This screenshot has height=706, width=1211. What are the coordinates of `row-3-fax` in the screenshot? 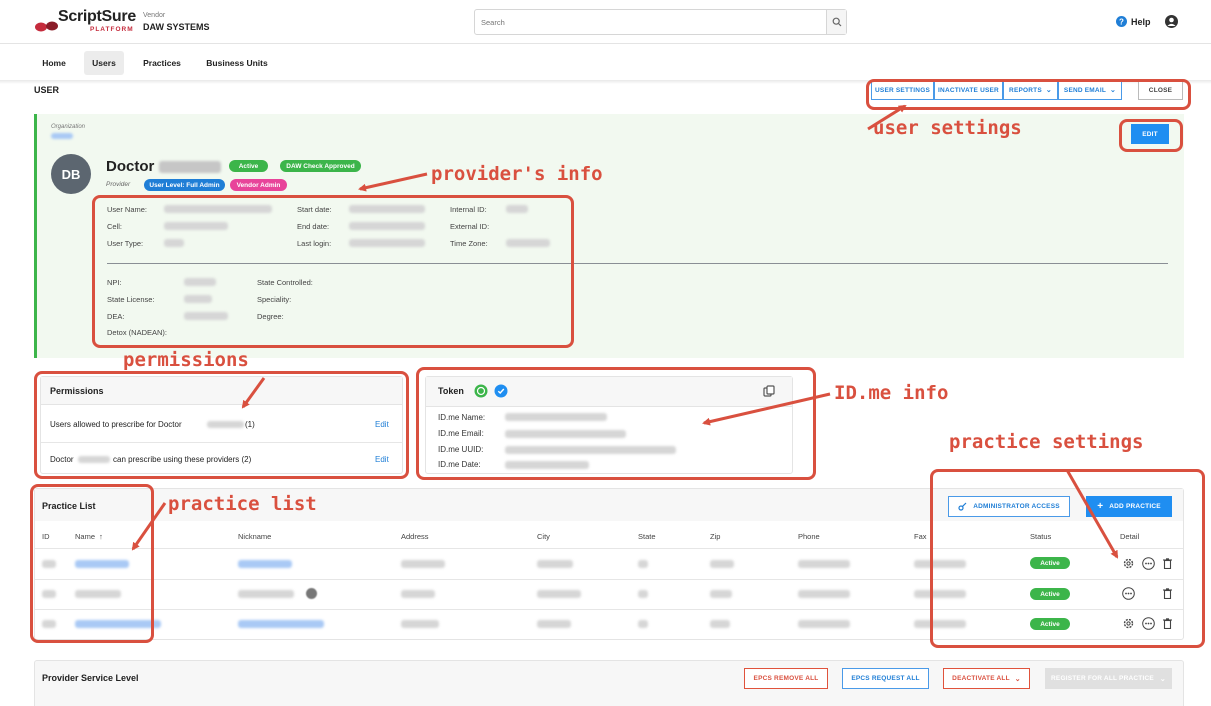 It's located at (940, 624).